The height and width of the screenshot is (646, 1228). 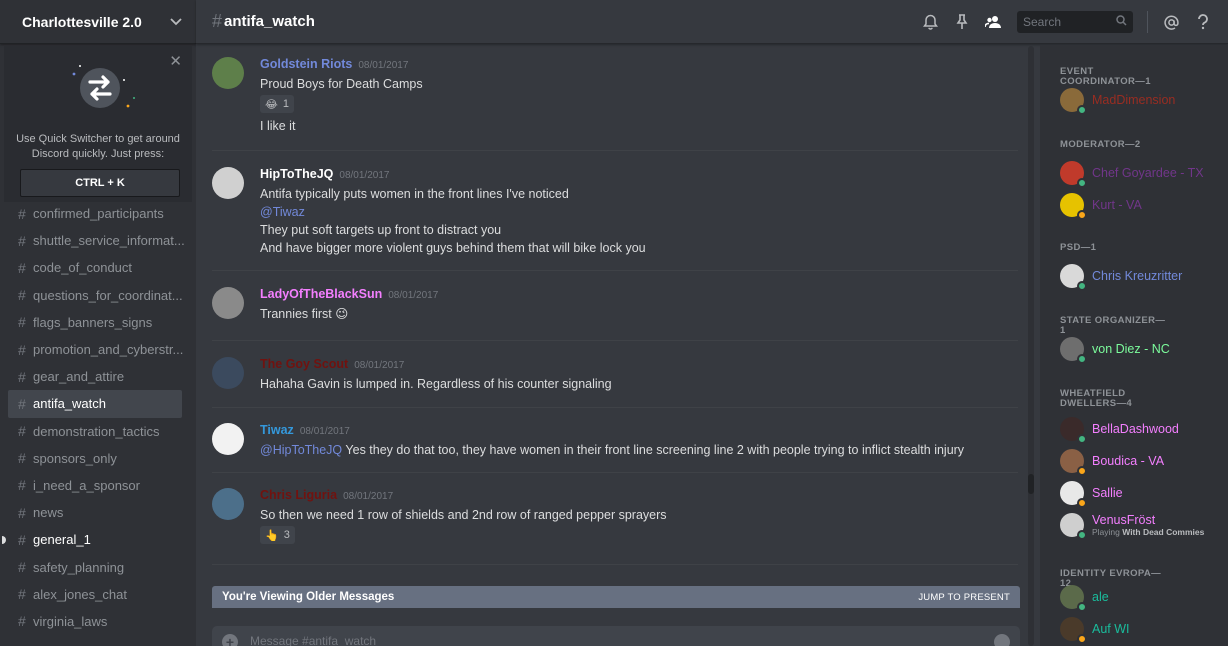 What do you see at coordinates (278, 126) in the screenshot?
I see `message-line: I like it` at bounding box center [278, 126].